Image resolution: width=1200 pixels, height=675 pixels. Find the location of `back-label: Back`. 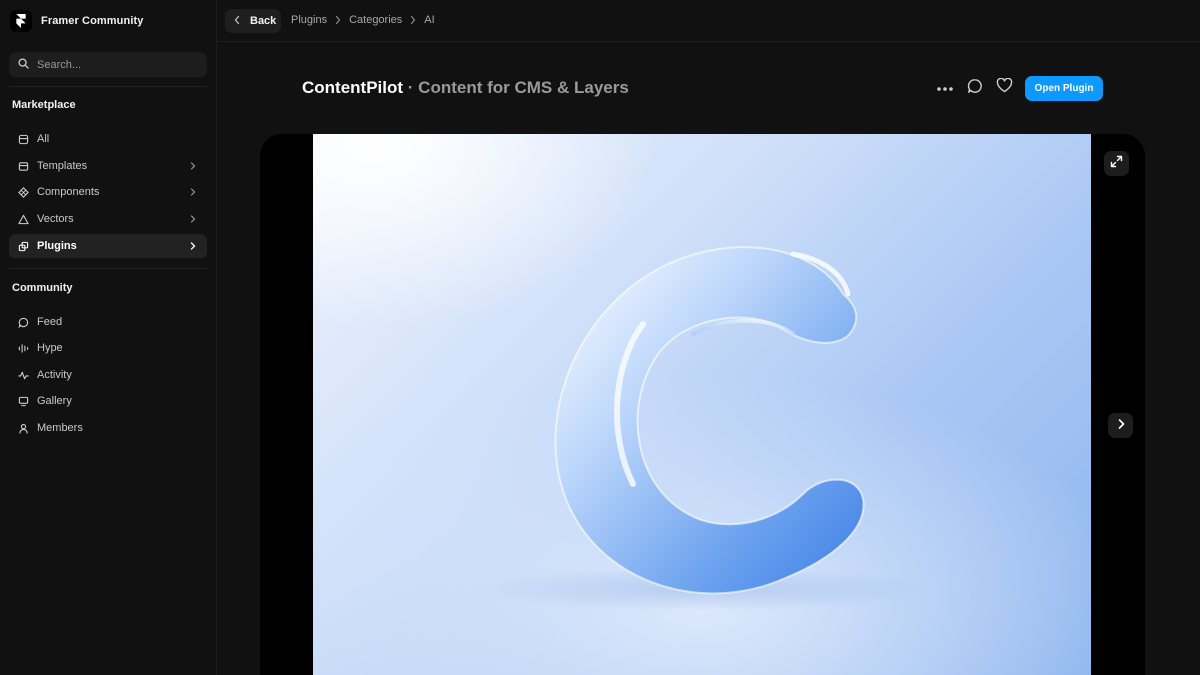

back-label: Back is located at coordinates (263, 21).